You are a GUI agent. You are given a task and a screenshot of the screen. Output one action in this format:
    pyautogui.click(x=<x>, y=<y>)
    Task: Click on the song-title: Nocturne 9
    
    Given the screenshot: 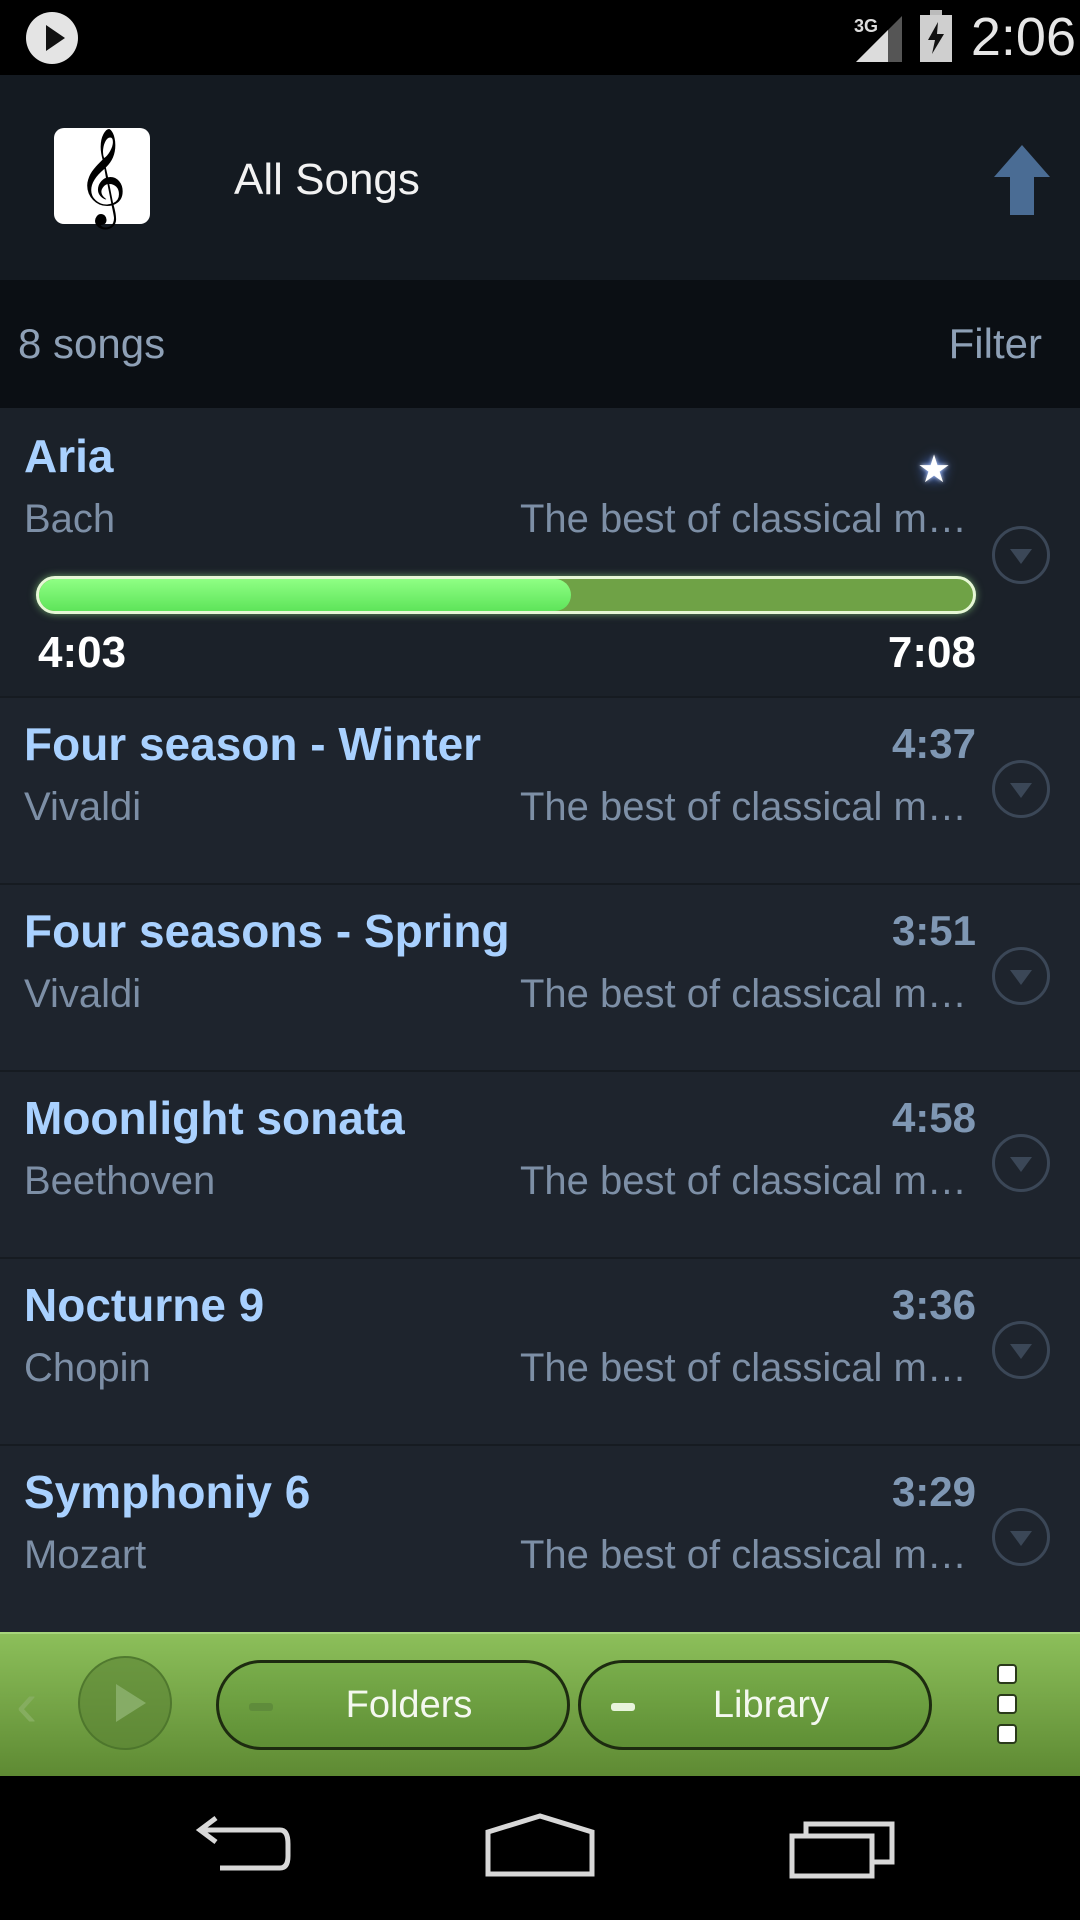 What is the action you would take?
    pyautogui.click(x=144, y=1305)
    